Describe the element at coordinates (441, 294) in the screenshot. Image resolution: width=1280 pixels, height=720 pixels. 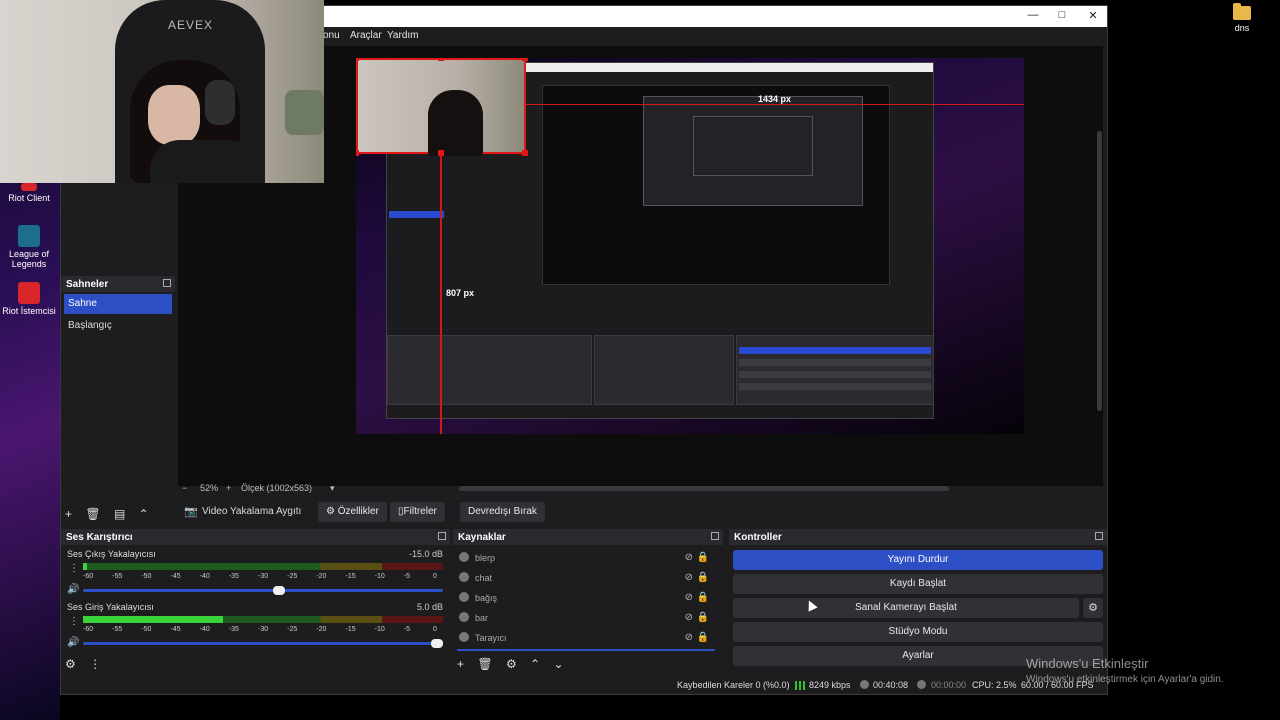
I see `guide-line-vertical` at that location.